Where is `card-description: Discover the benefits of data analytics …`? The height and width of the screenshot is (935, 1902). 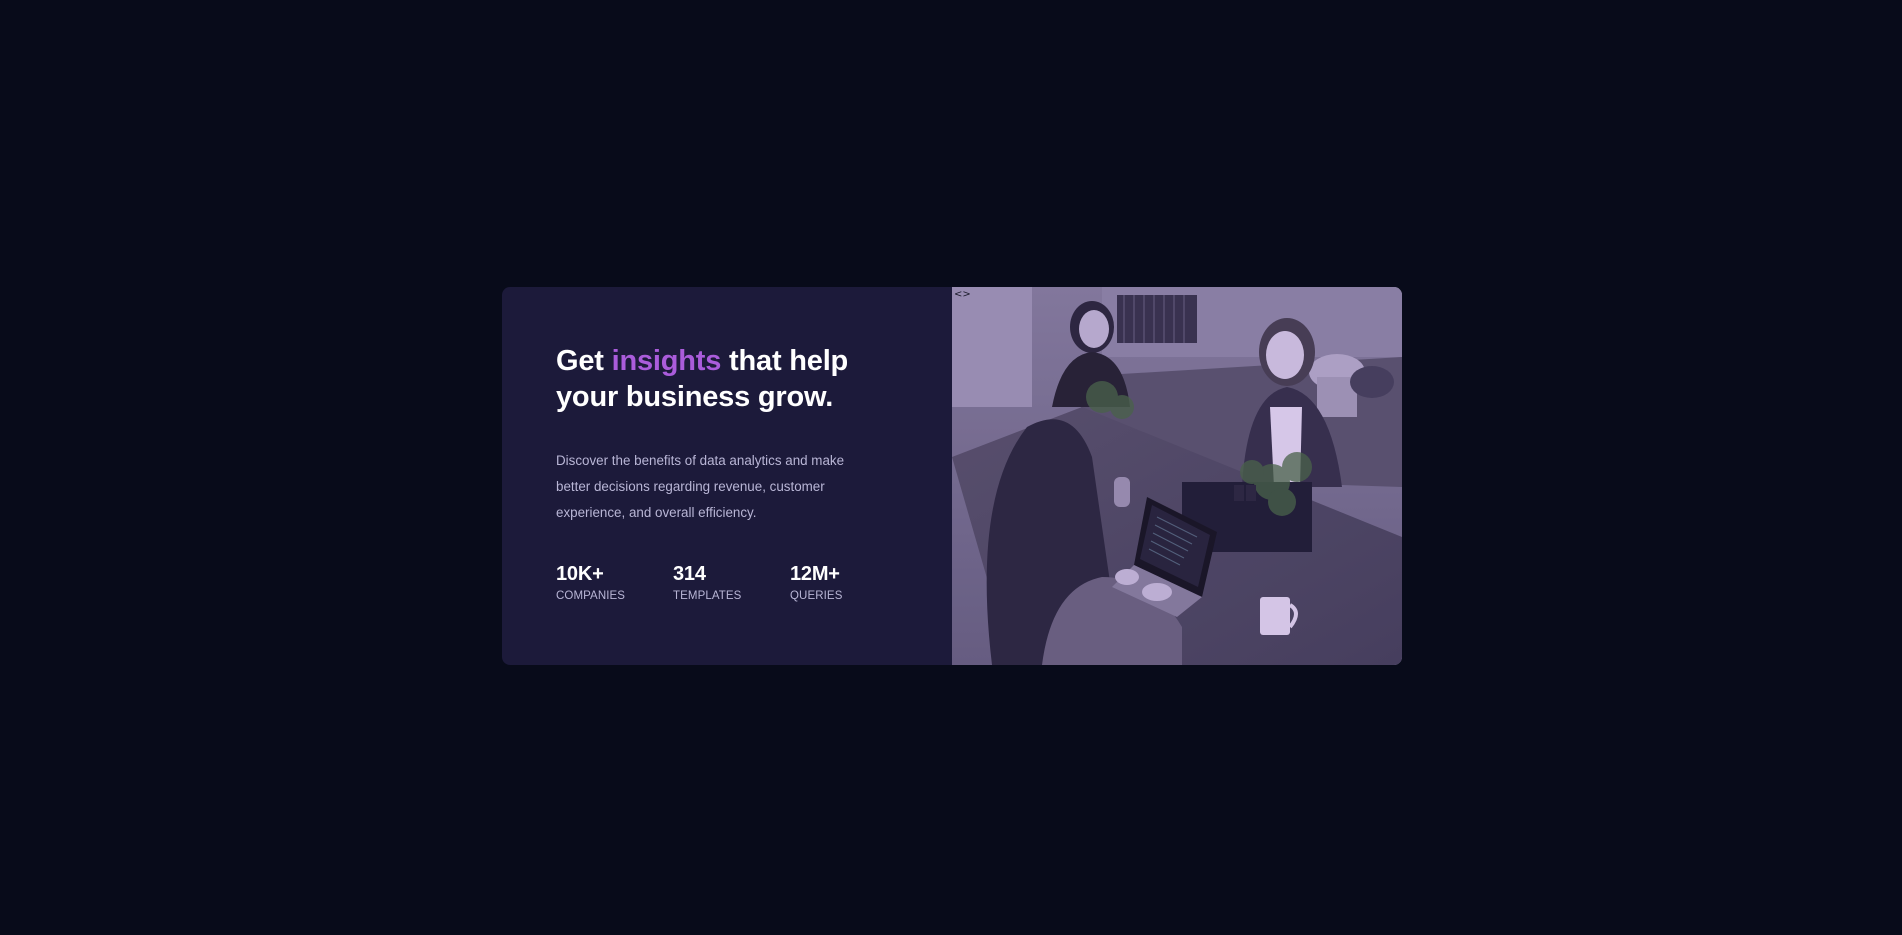 card-description: Discover the benefits of data analytics … is located at coordinates (700, 486).